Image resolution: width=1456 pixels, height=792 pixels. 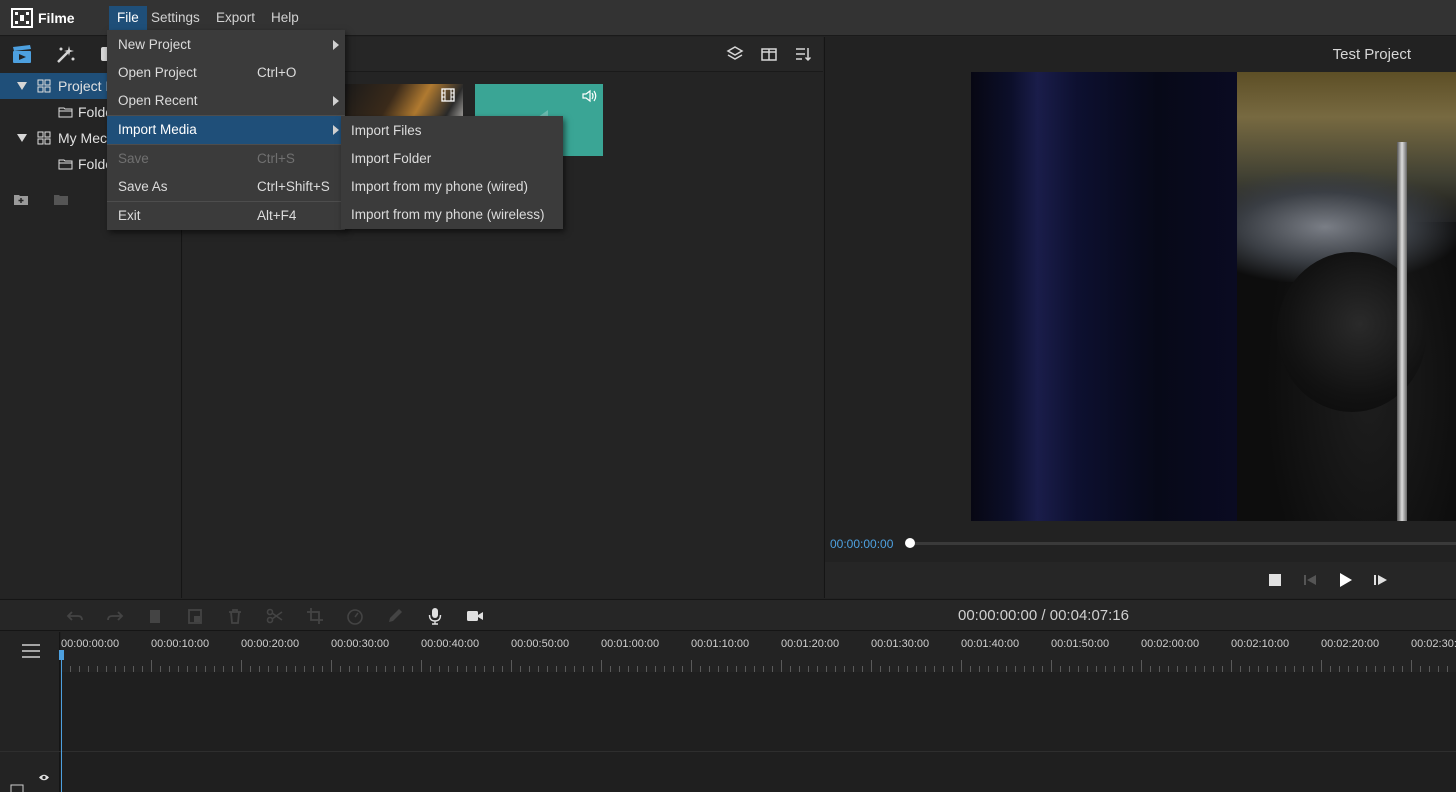 I want to click on menu-help: Help, so click(x=285, y=18).